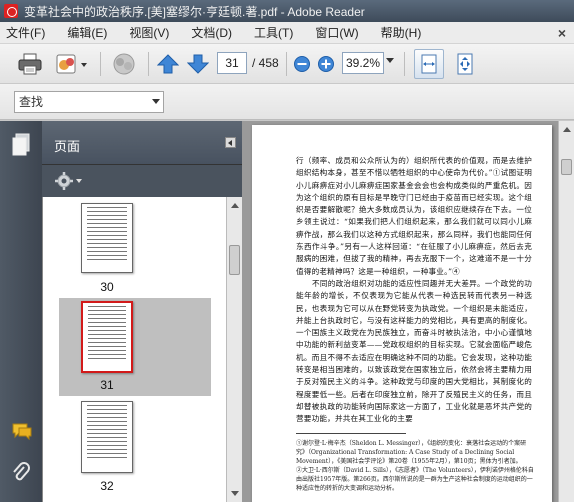  I want to click on pages-panel-button, so click(21, 146).